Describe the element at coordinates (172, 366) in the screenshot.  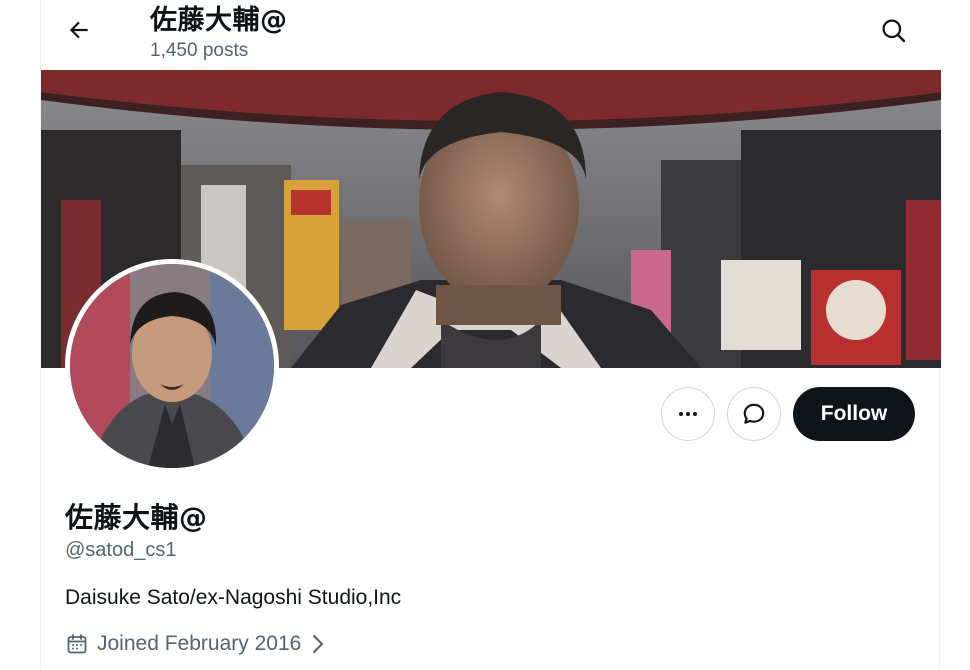
I see `profile-avatar` at that location.